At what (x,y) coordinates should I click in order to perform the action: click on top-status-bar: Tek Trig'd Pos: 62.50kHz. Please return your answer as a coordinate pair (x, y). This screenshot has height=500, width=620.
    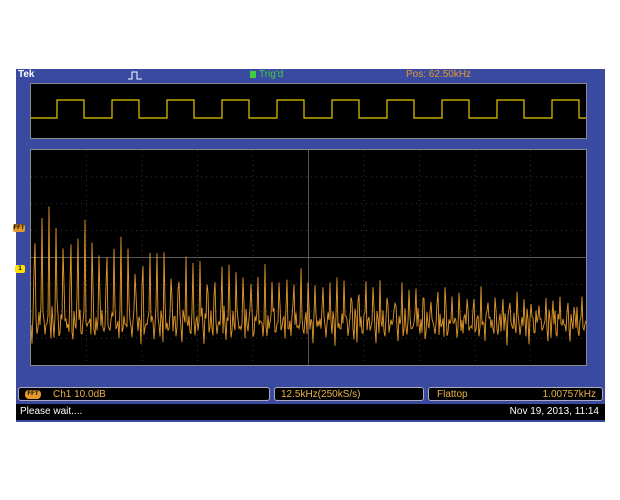
    Looking at the image, I should click on (310, 75).